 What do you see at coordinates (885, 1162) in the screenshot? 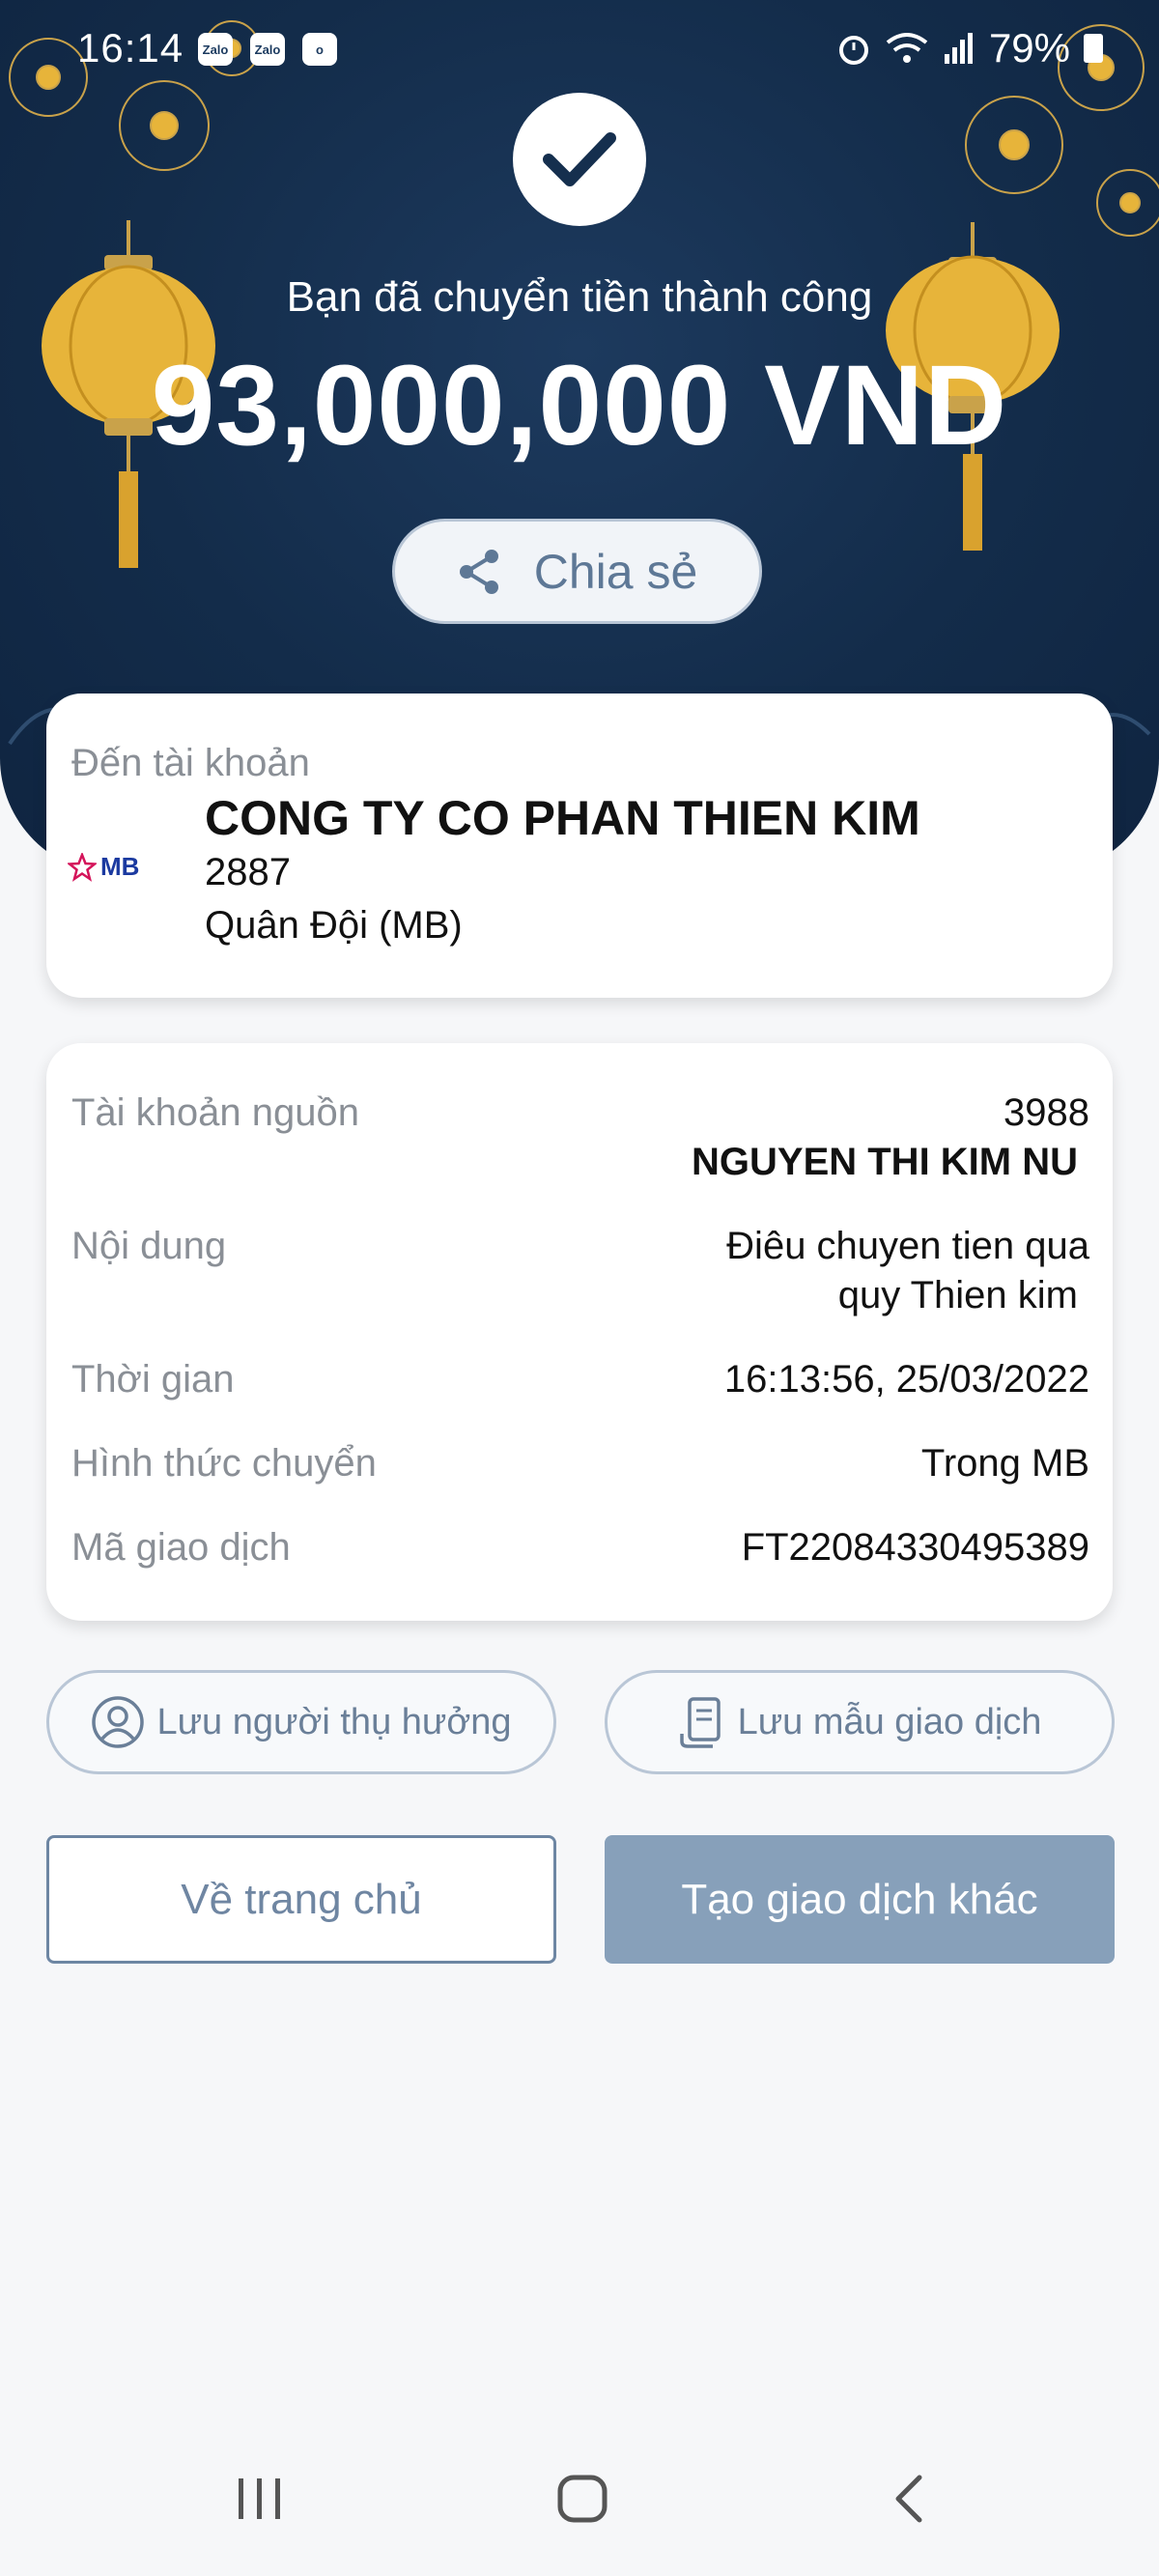
I see `source-account-name: NGUYEN THI KIM NU` at bounding box center [885, 1162].